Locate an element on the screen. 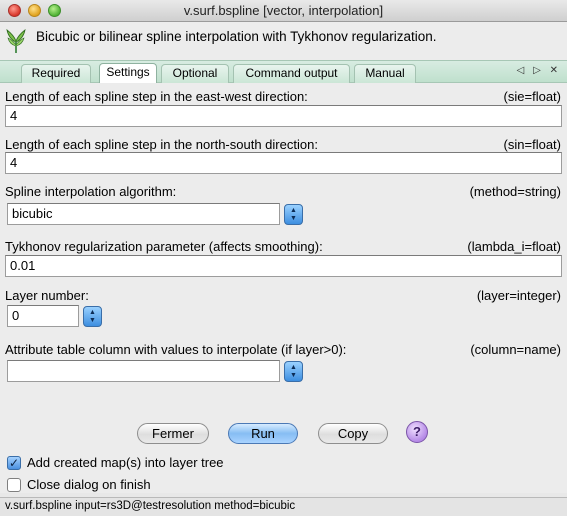 Image resolution: width=567 pixels, height=516 pixels. sin-key: (sin=float) is located at coordinates (532, 144).